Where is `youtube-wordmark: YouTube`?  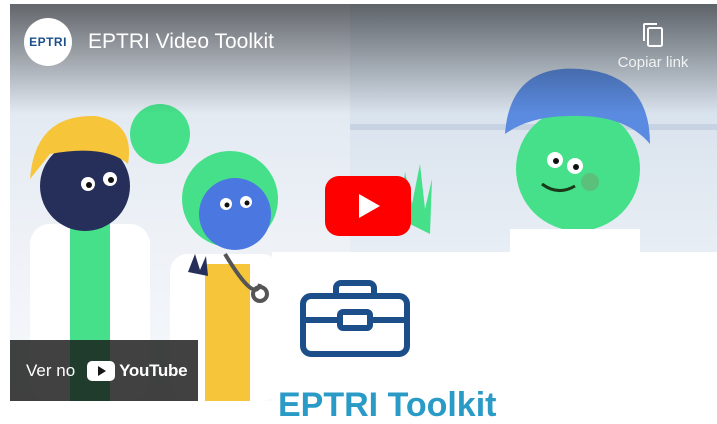 youtube-wordmark: YouTube is located at coordinates (153, 370).